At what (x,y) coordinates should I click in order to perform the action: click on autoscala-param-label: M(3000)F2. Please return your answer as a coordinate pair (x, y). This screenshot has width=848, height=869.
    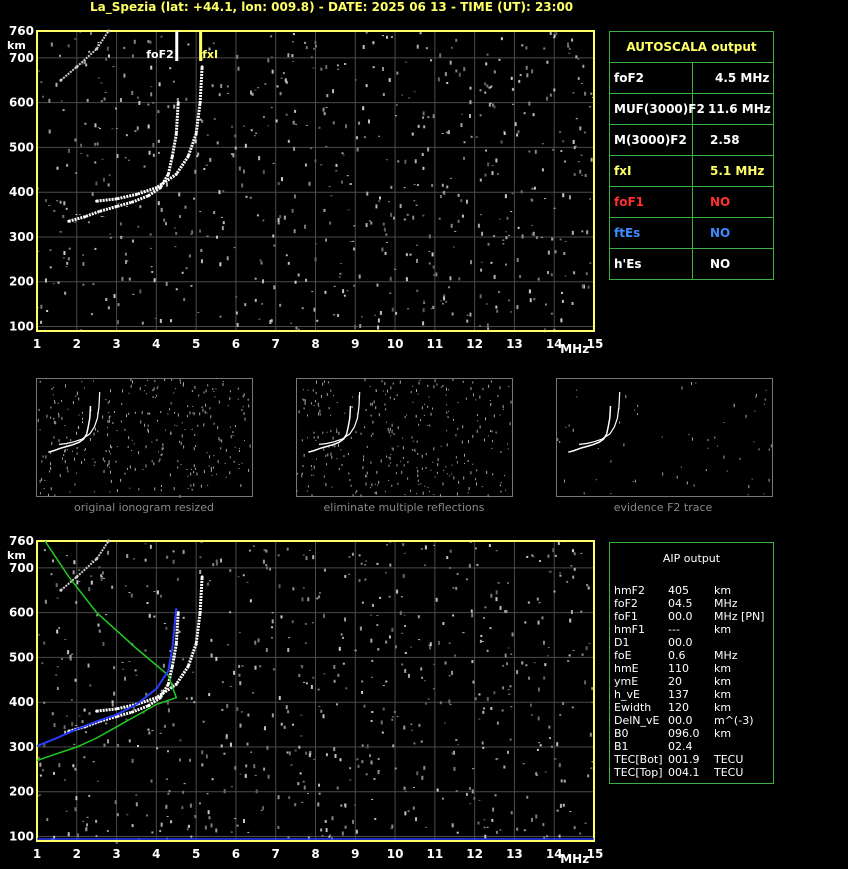
    Looking at the image, I should click on (653, 140).